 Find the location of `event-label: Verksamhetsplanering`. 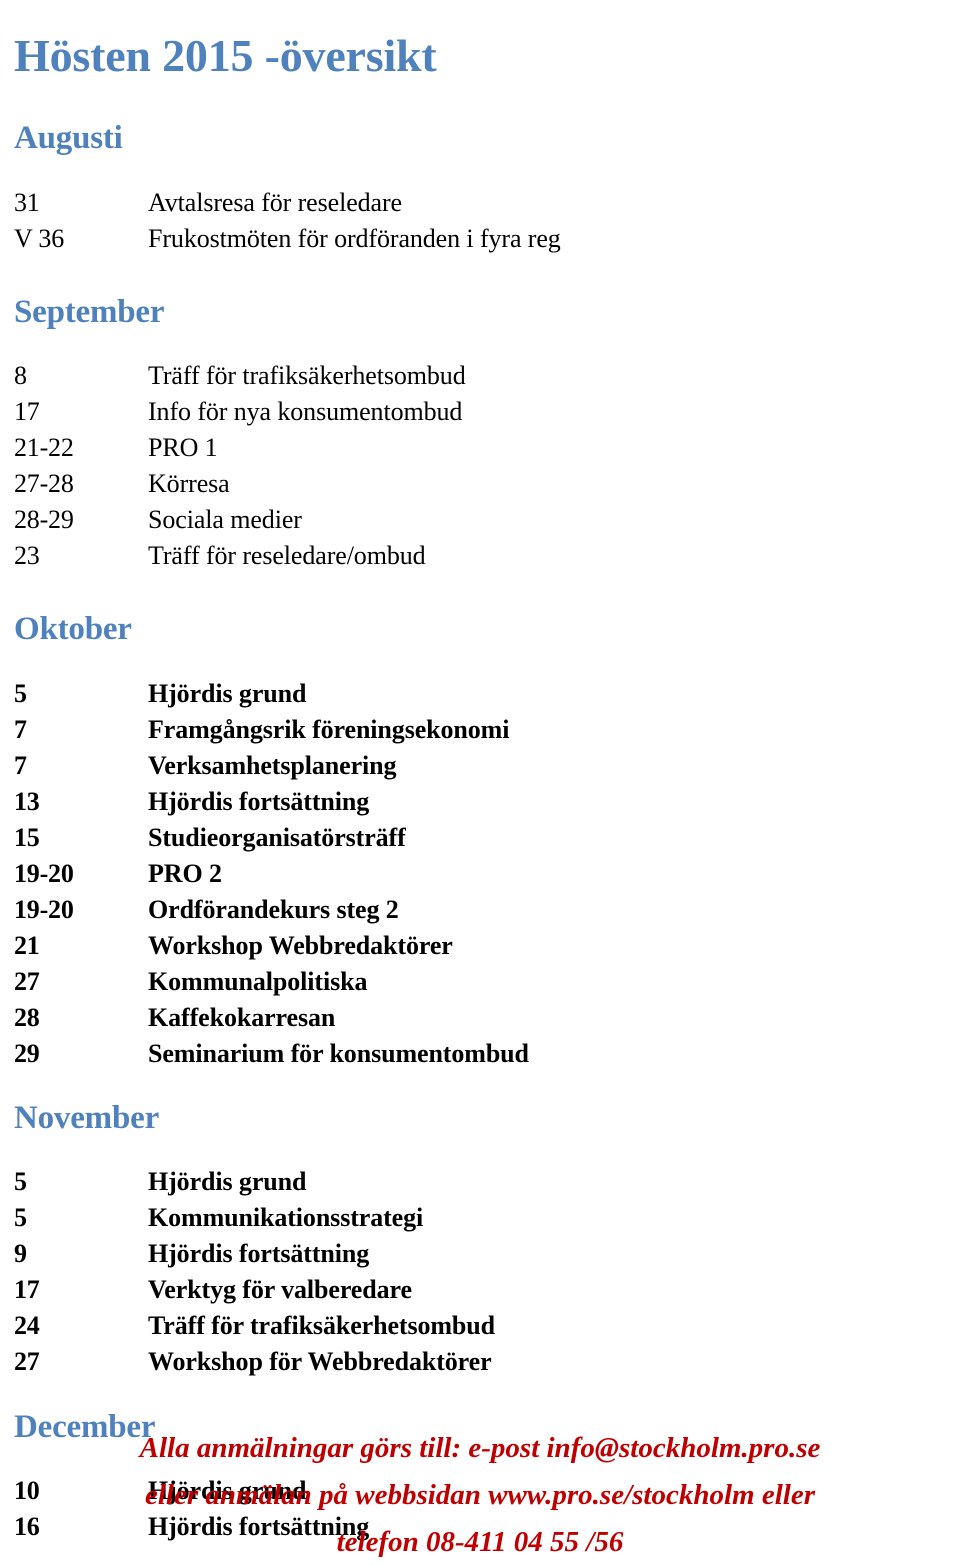

event-label: Verksamhetsplanering is located at coordinates (272, 765).